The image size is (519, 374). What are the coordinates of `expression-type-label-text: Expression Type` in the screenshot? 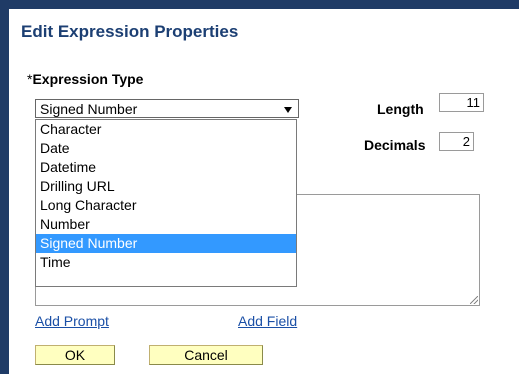 It's located at (88, 79).